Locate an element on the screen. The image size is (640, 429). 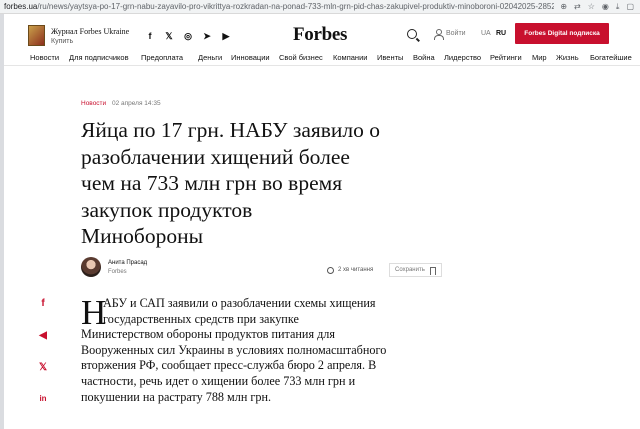
magazine-title: Журнал Forbes Ukraine is located at coordinates (90, 31).